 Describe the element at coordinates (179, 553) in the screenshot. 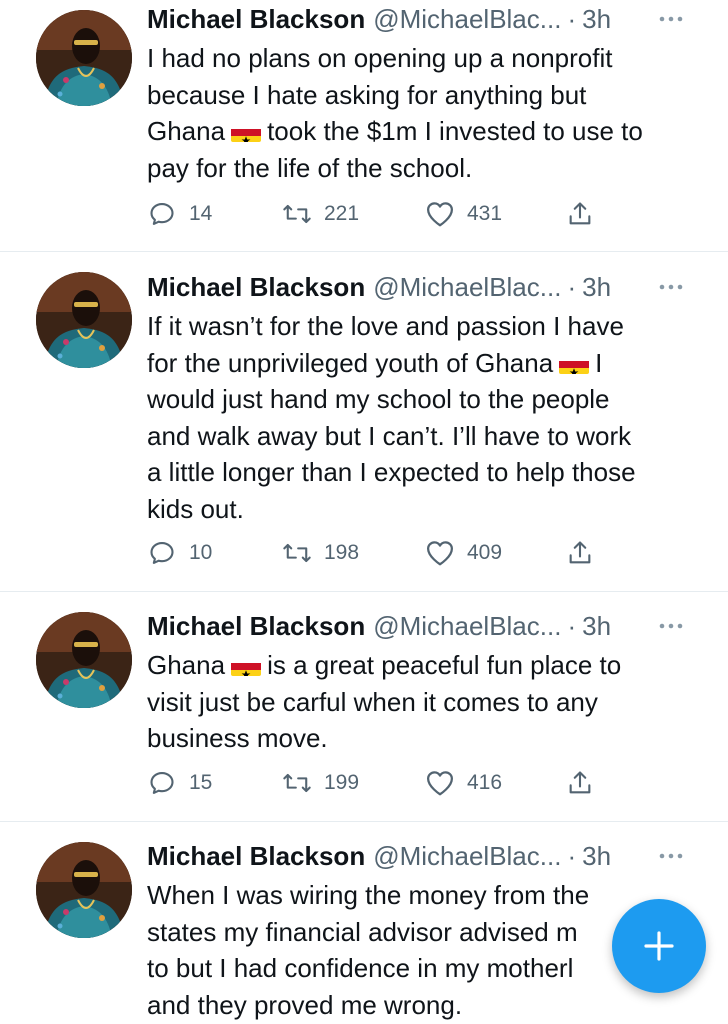

I see `reply-button: 10` at that location.